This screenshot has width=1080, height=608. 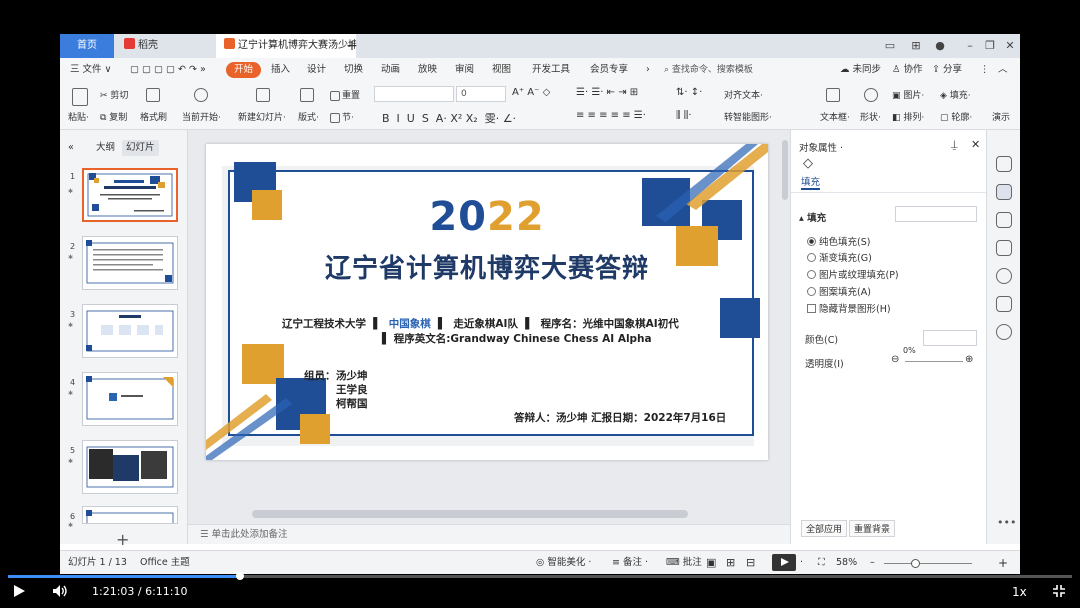 I want to click on reset-background-button: 重置背景, so click(x=872, y=528).